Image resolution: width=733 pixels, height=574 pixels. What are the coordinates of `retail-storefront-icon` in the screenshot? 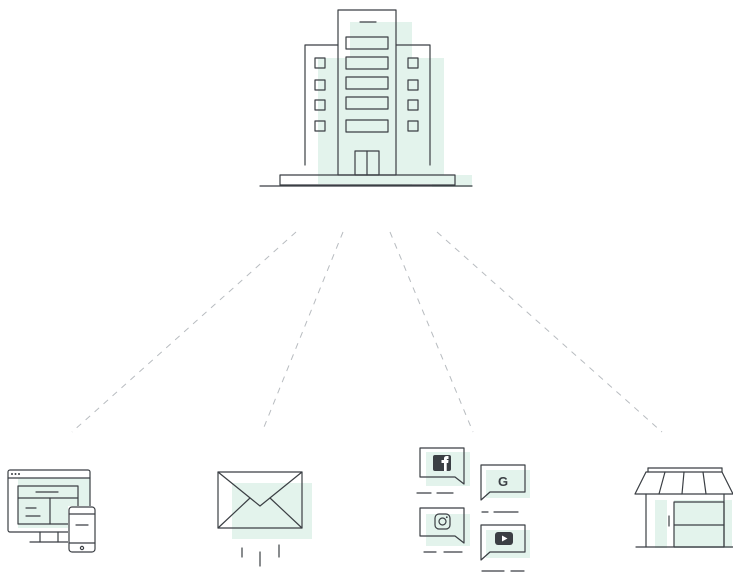 It's located at (683, 507).